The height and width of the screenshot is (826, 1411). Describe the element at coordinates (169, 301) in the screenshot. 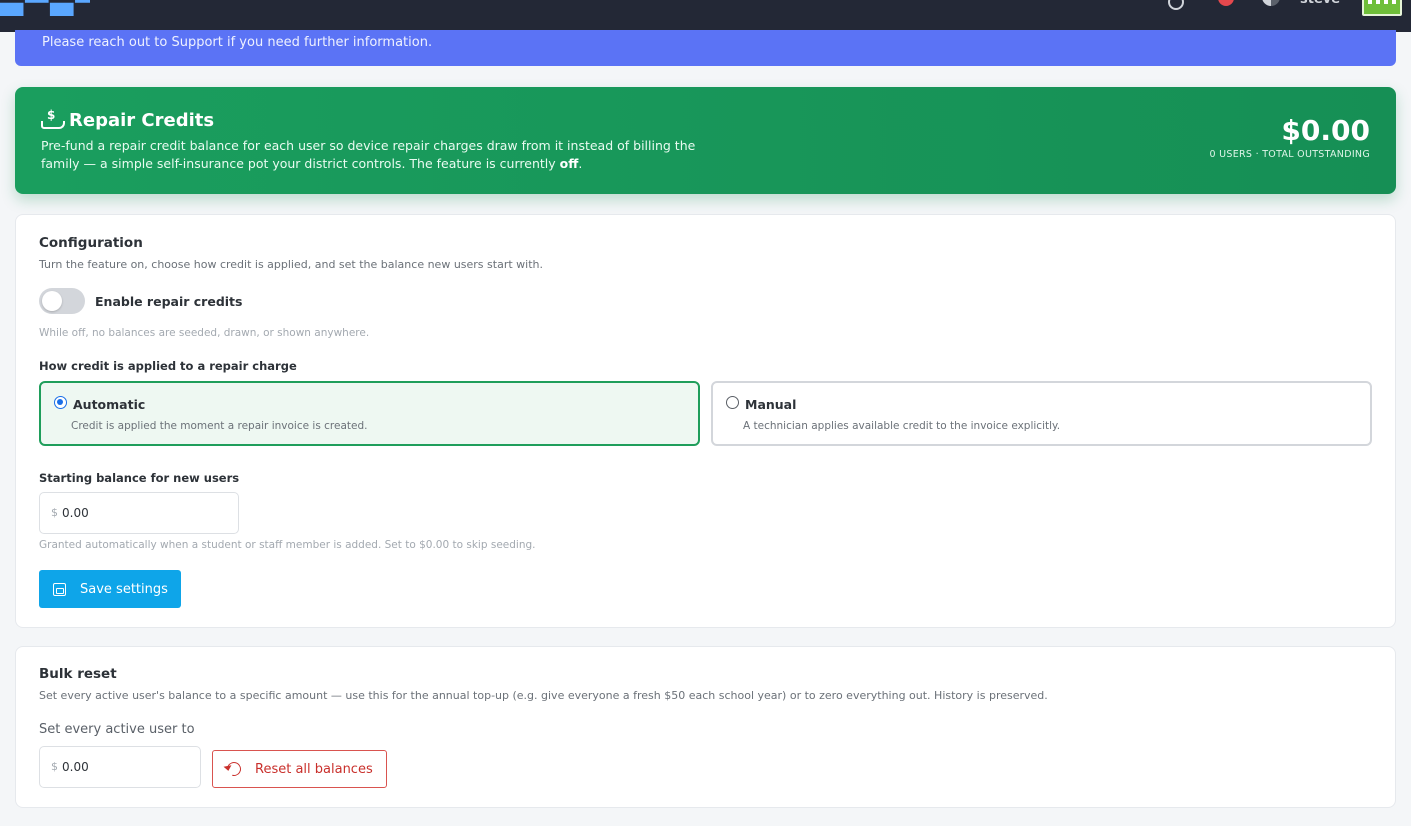

I see `enable-repair-credits-label: Enable repair credits` at that location.